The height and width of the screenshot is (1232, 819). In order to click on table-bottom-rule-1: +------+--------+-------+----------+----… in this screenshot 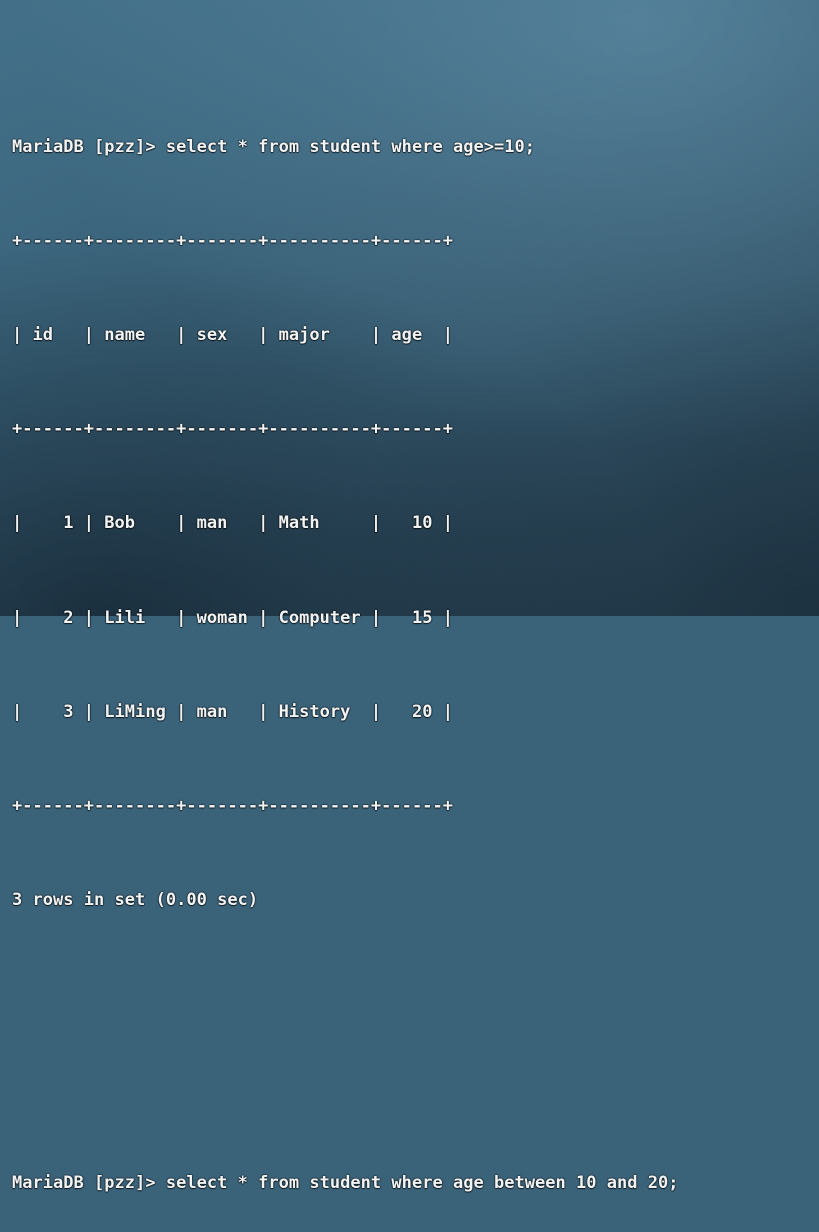, I will do `click(232, 806)`.